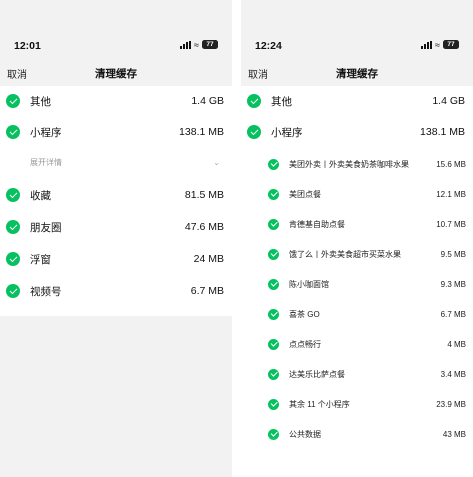  Describe the element at coordinates (451, 404) in the screenshot. I see `miniprogram-size: 23.9 MB` at that location.